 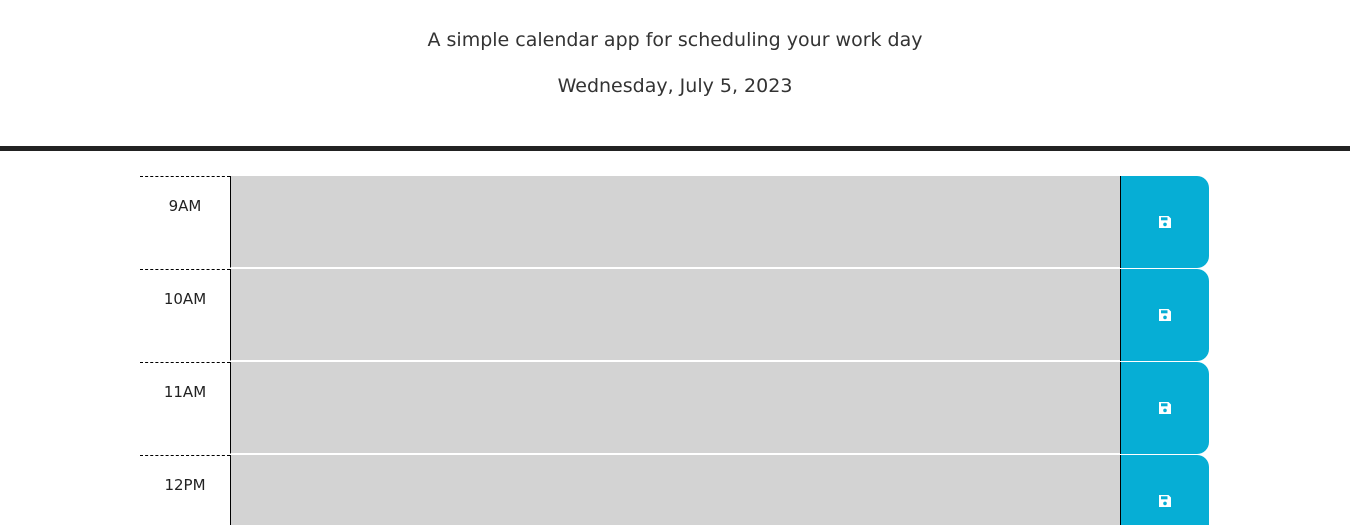 I want to click on hour-label: 11AM, so click(x=185, y=408).